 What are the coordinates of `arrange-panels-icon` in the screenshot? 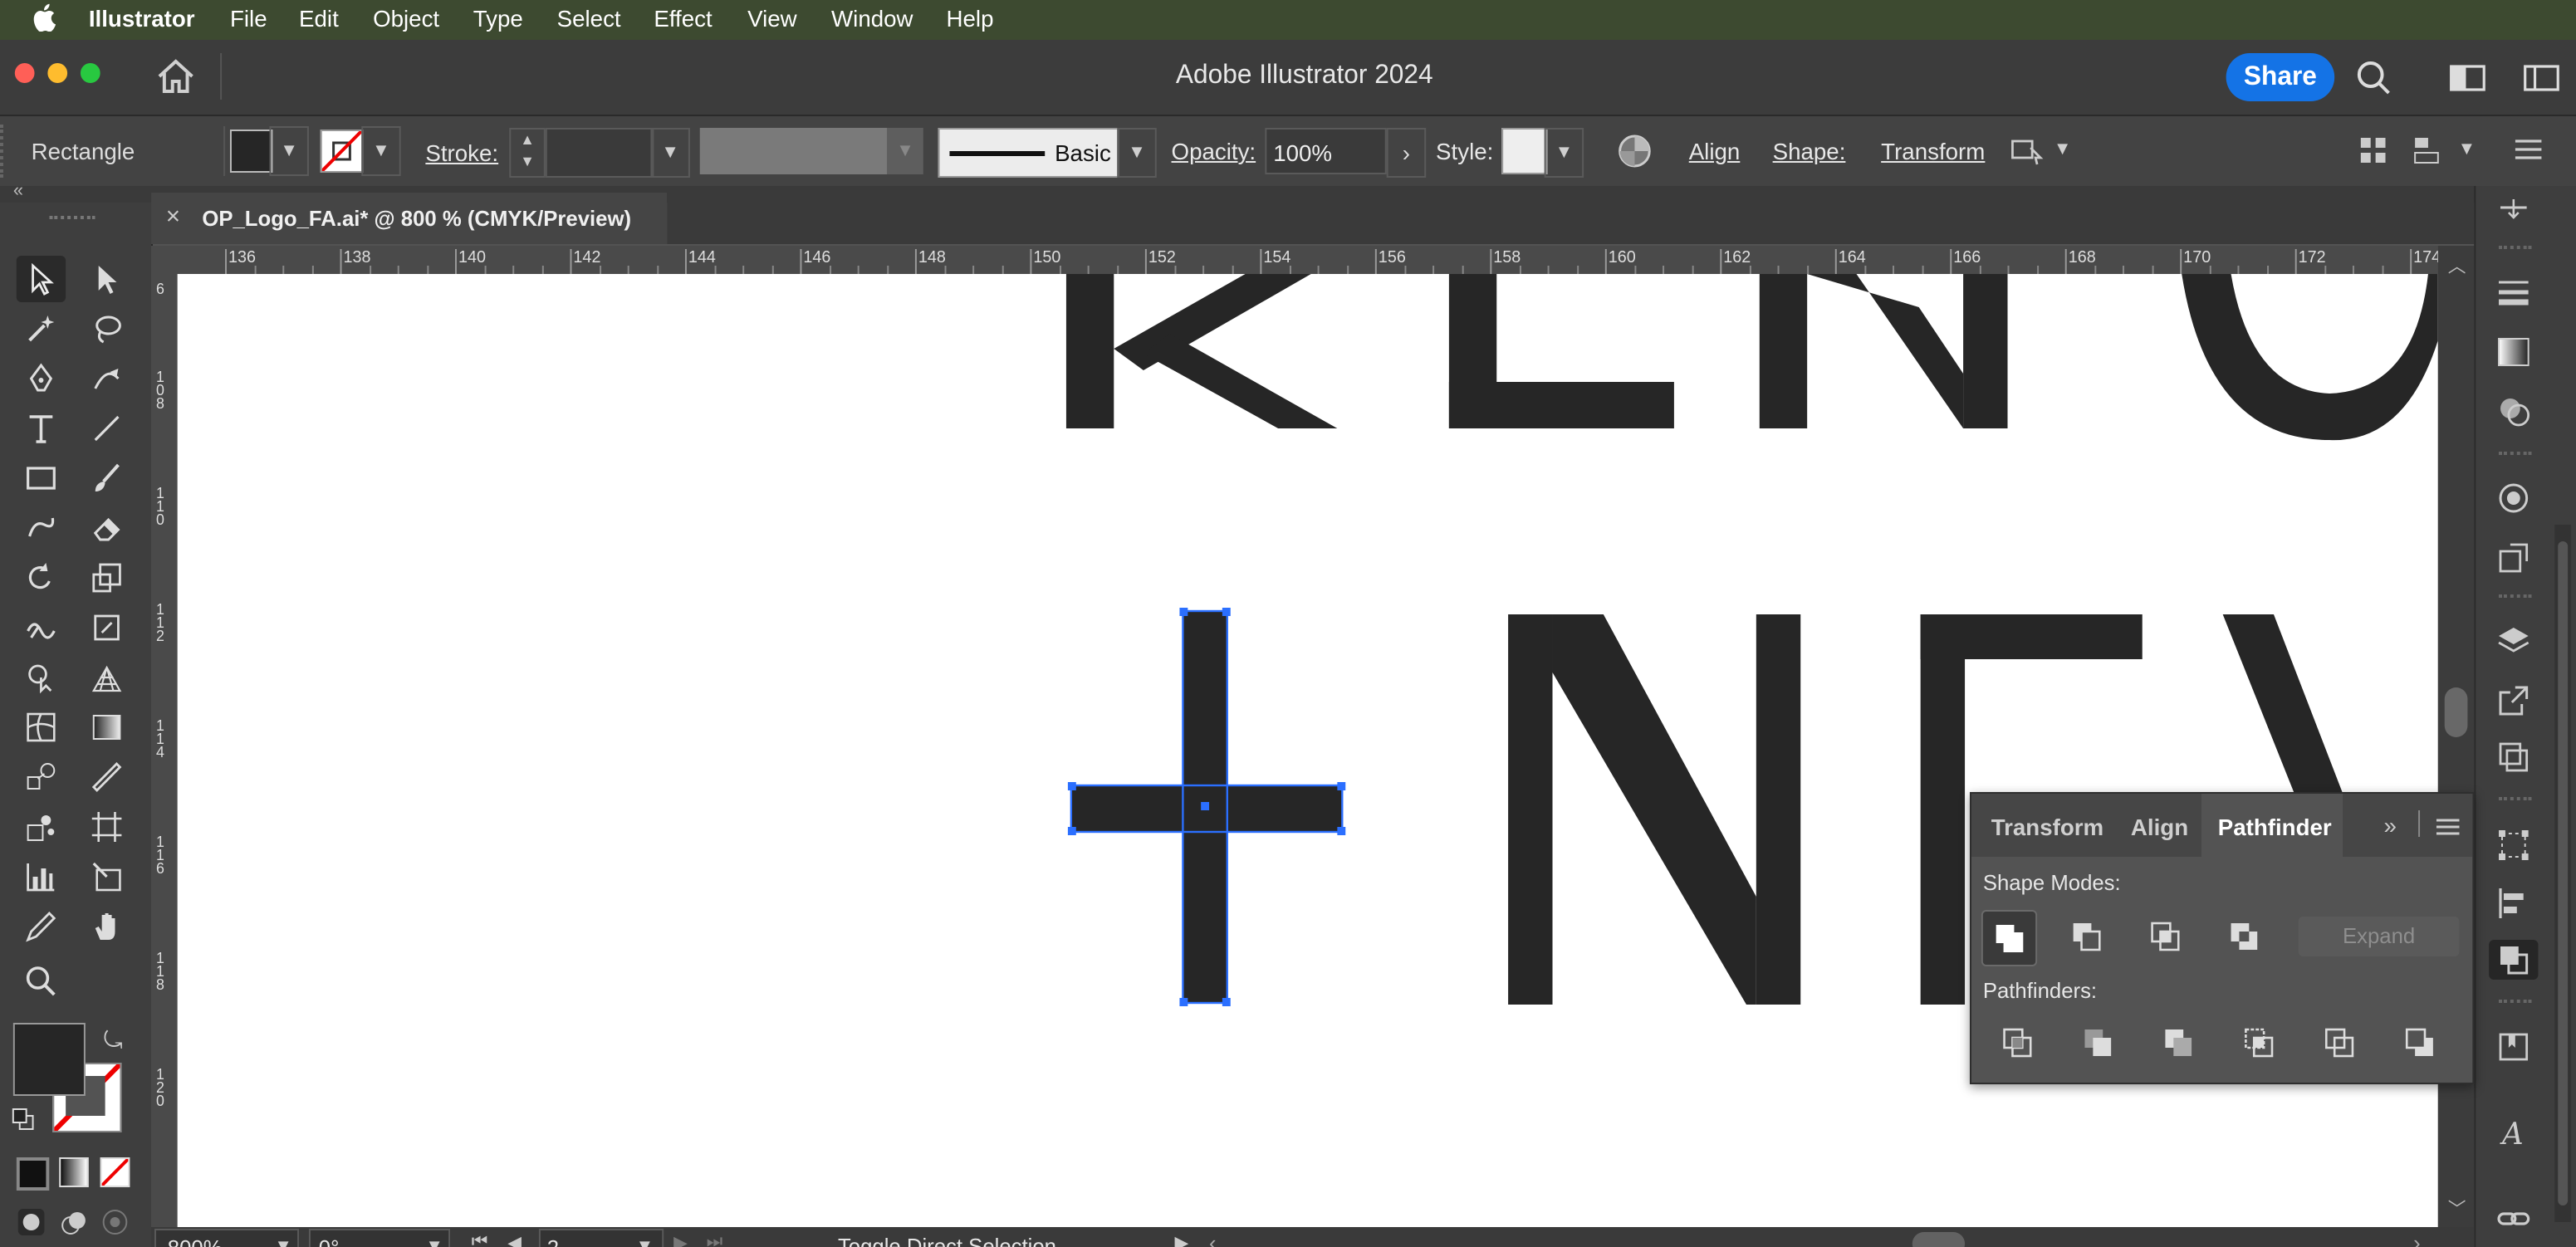 It's located at (2542, 82).